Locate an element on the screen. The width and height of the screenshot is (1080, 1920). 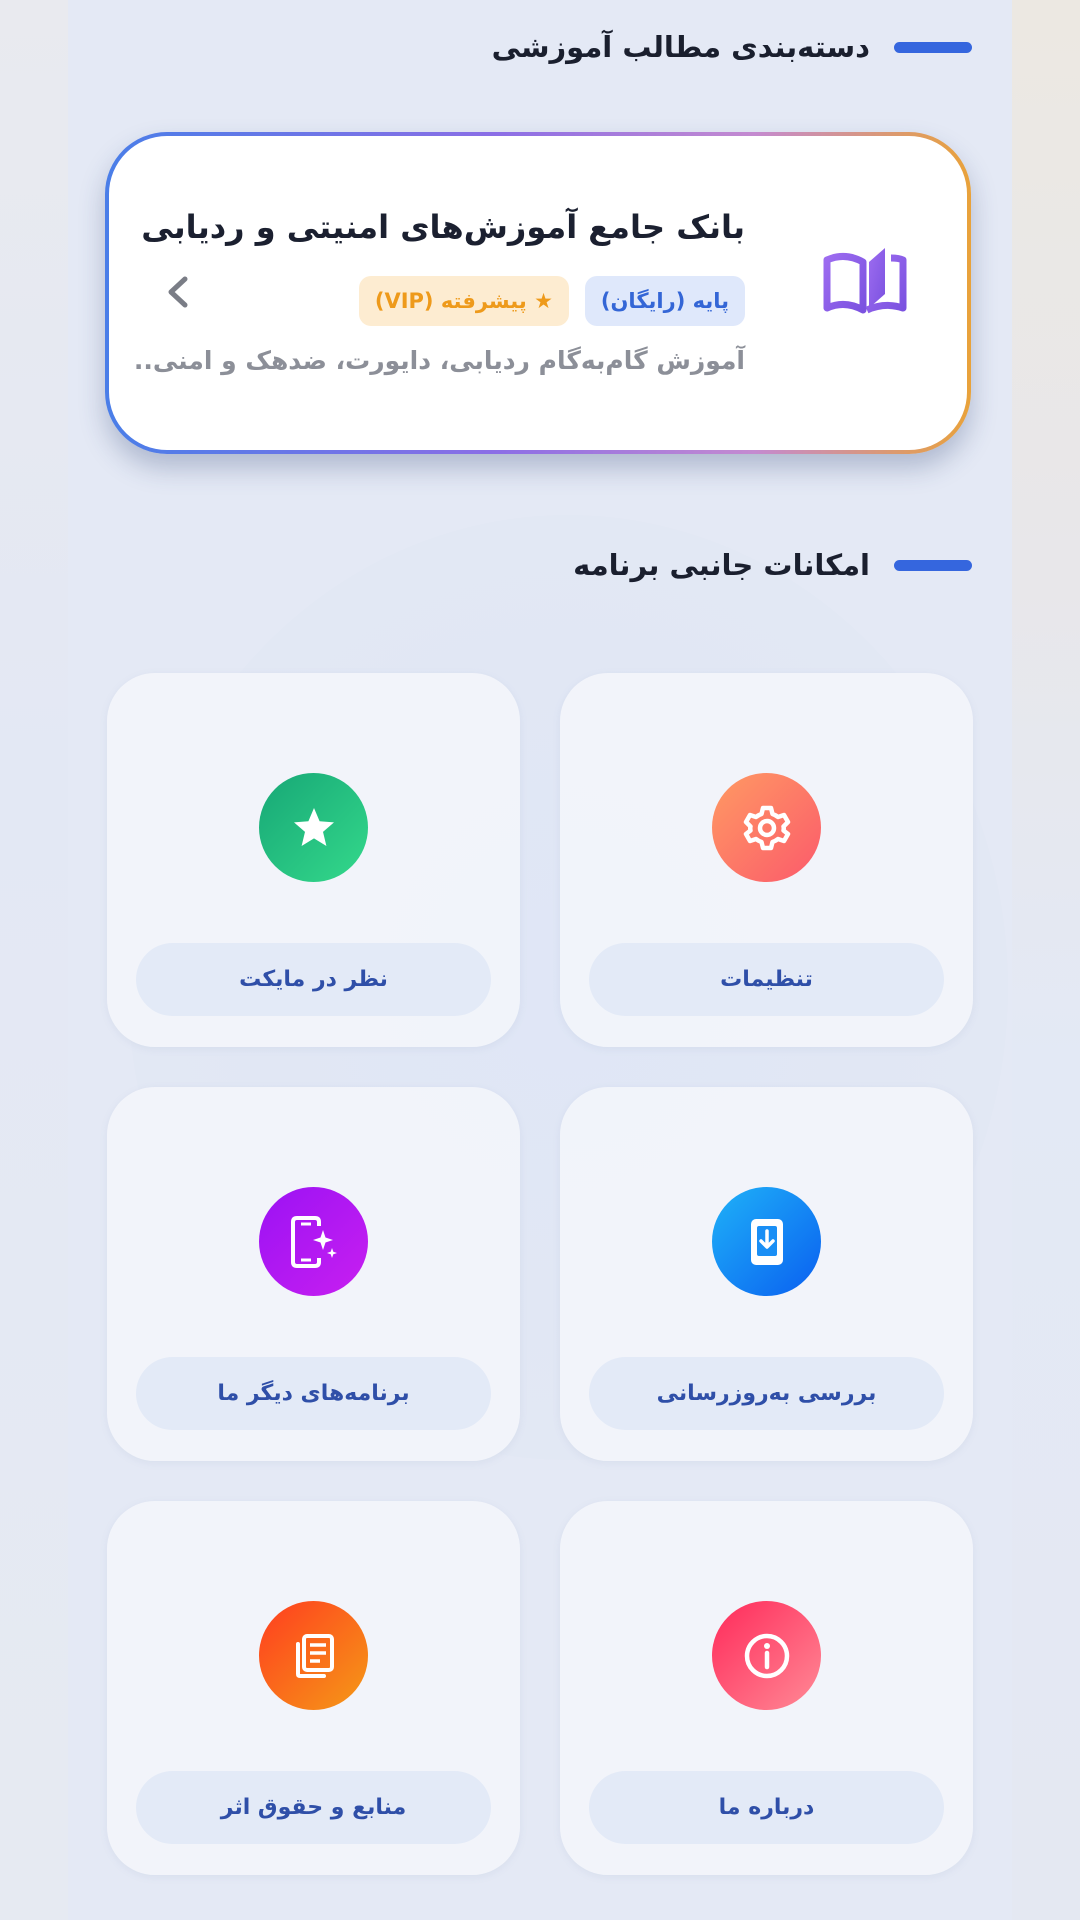
section-header-education: دسته‌بندی مطالب آموزشی is located at coordinates (732, 47).